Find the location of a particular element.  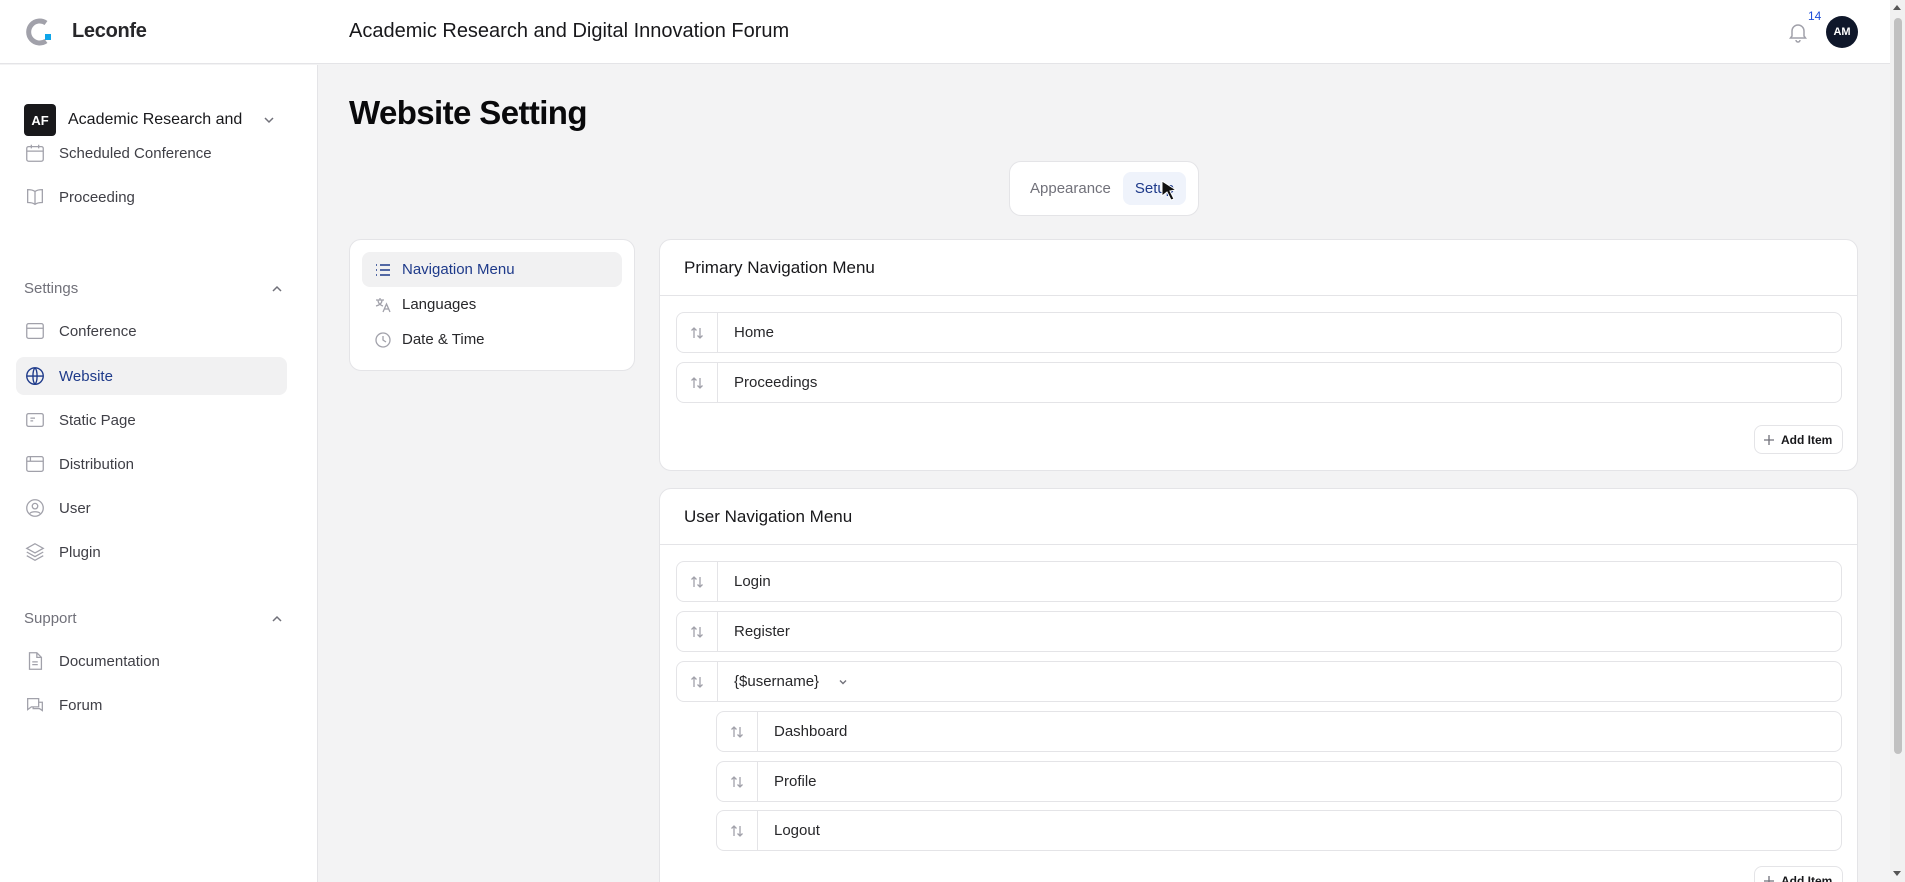

list-icon is located at coordinates (383, 269).